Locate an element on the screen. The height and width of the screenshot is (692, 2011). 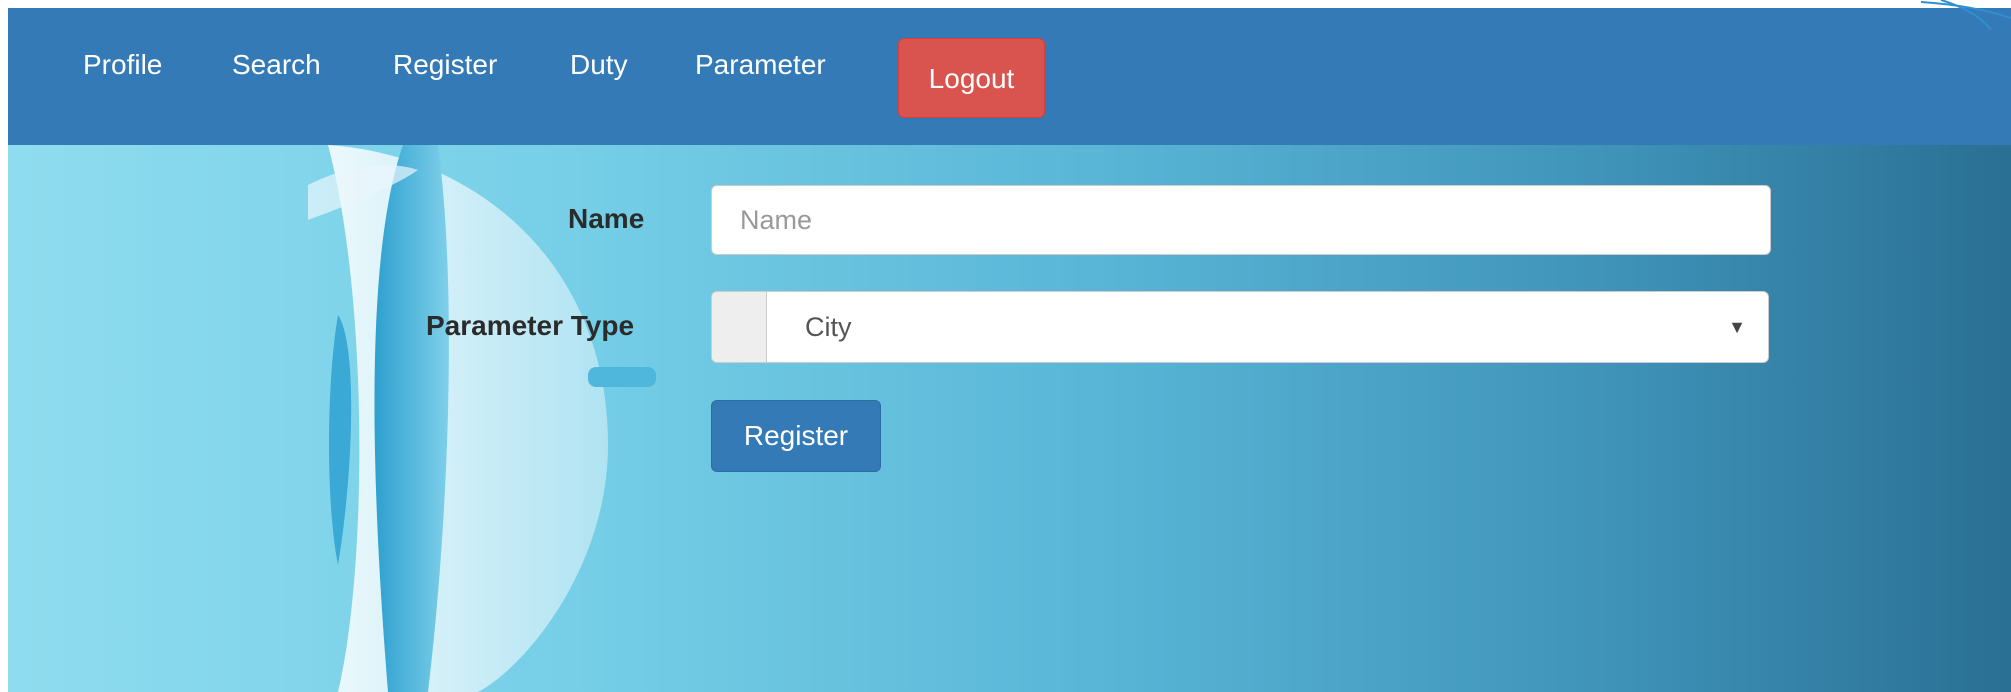
nav-profile-link: Profile is located at coordinates (122, 65).